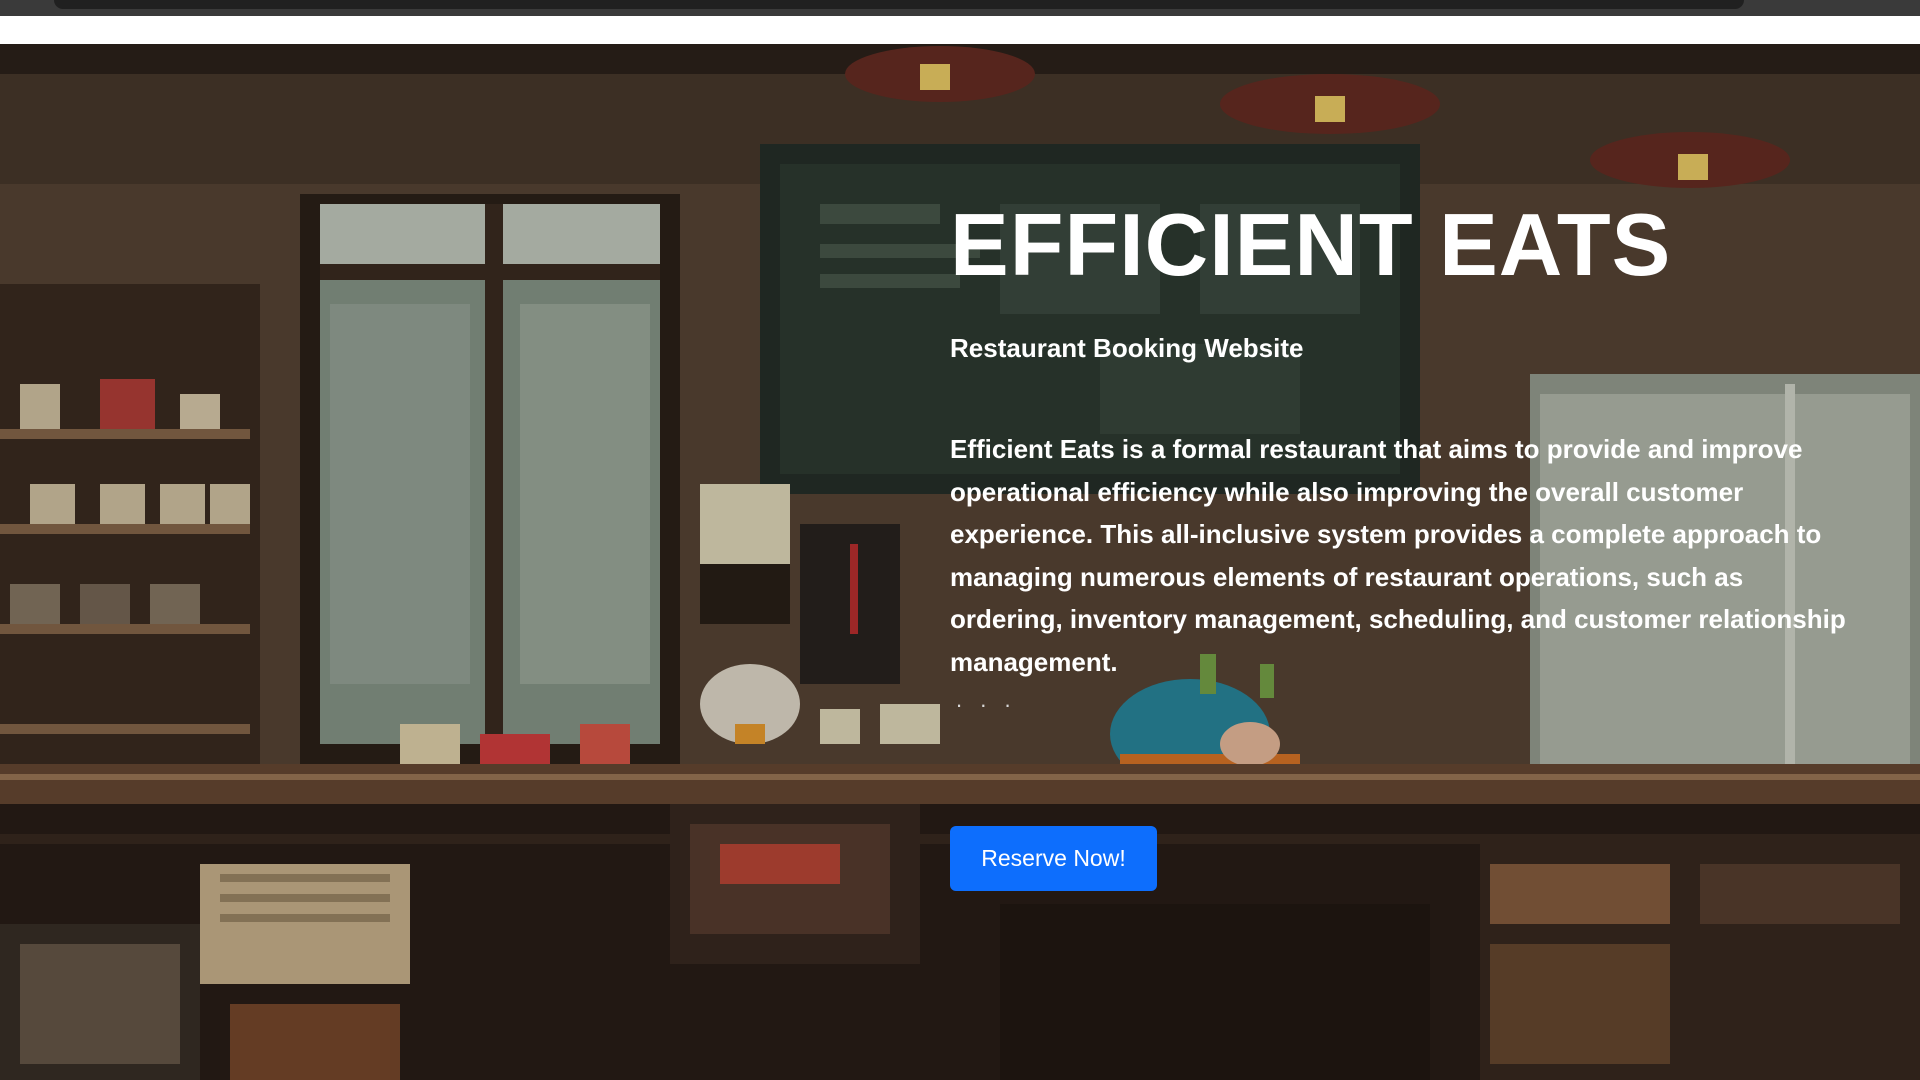 This screenshot has width=1920, height=1080. Describe the element at coordinates (1127, 348) in the screenshot. I see `hero-subtitle: Restaurant Booking Website` at that location.